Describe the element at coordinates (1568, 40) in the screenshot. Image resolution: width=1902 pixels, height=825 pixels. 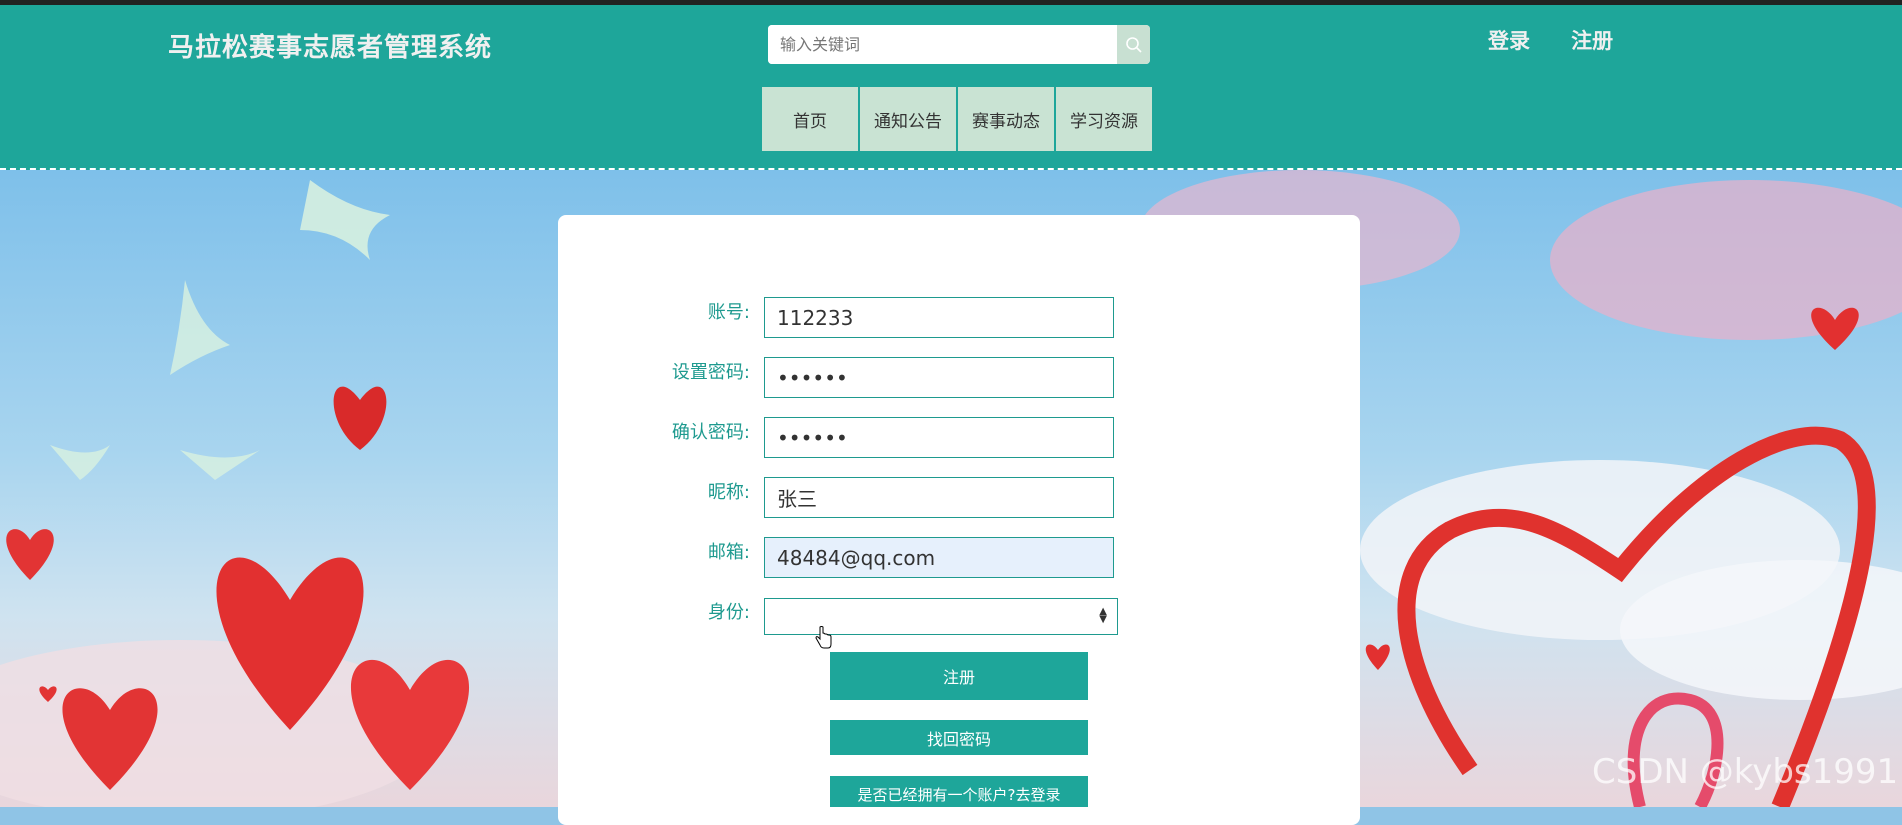
I see `auth-links: 登录 注册` at that location.